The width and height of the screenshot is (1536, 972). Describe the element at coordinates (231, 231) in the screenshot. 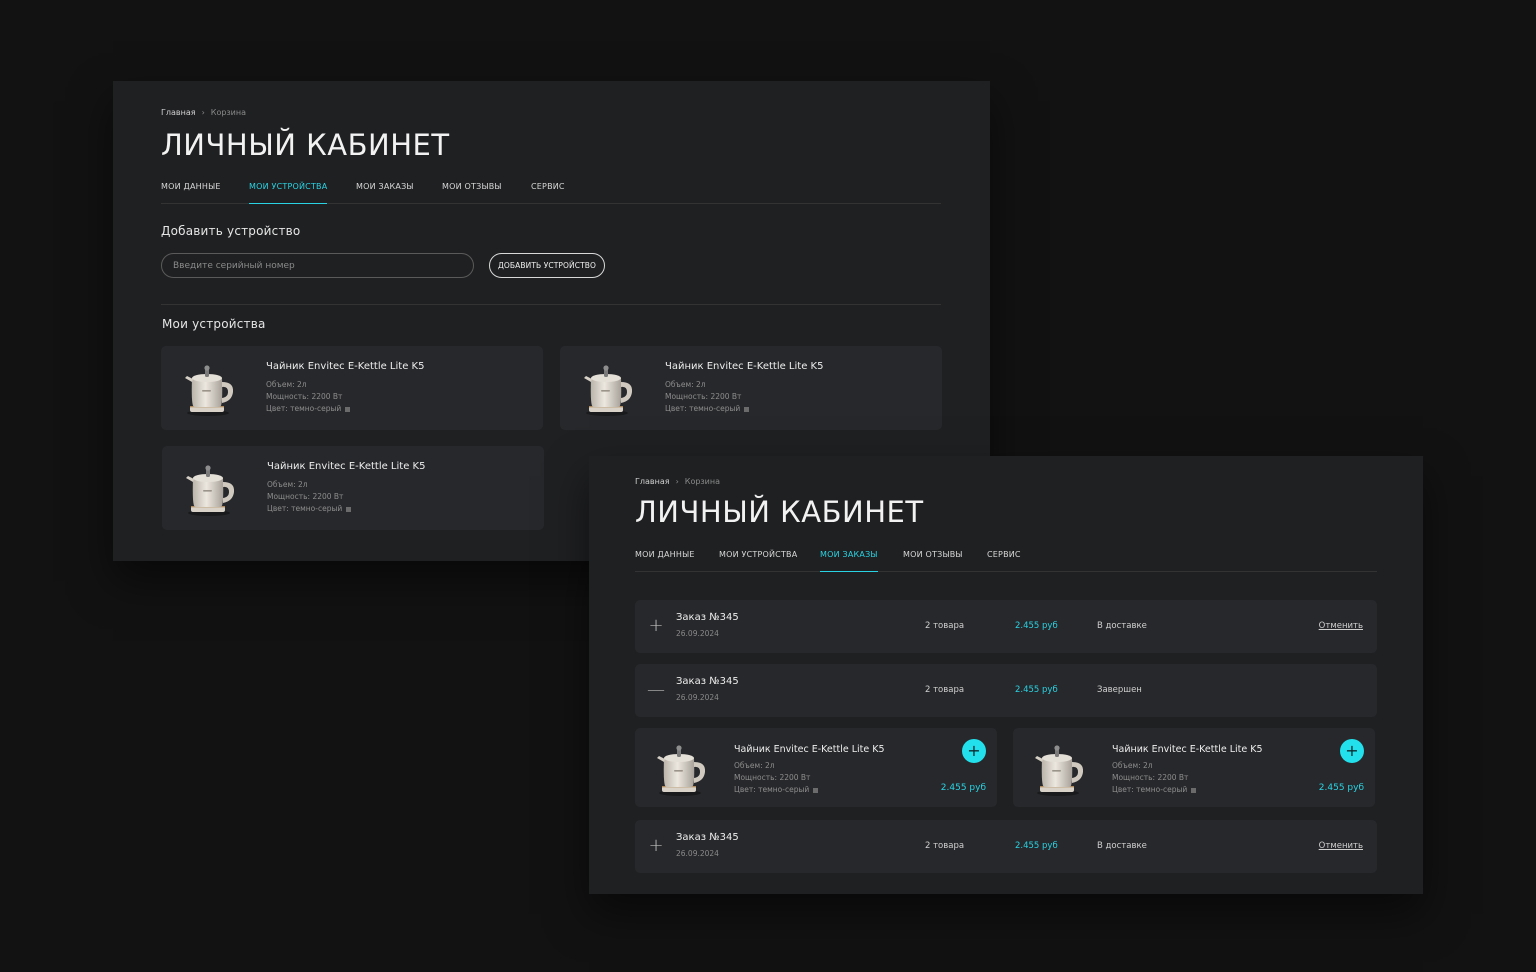

I see `add-device-heading: Добавить устройство` at that location.